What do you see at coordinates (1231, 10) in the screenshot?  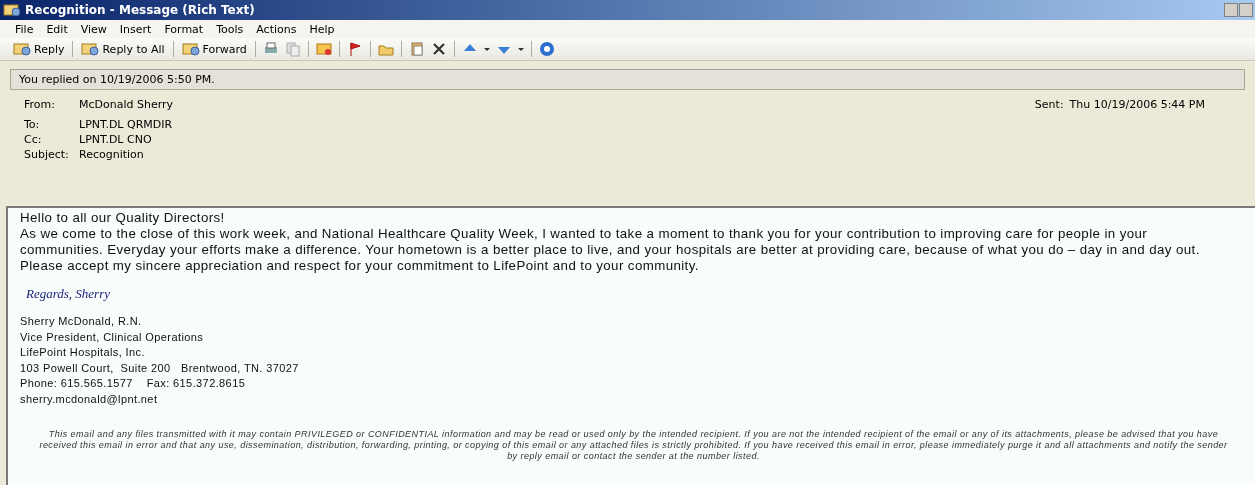 I see `minimize-button` at bounding box center [1231, 10].